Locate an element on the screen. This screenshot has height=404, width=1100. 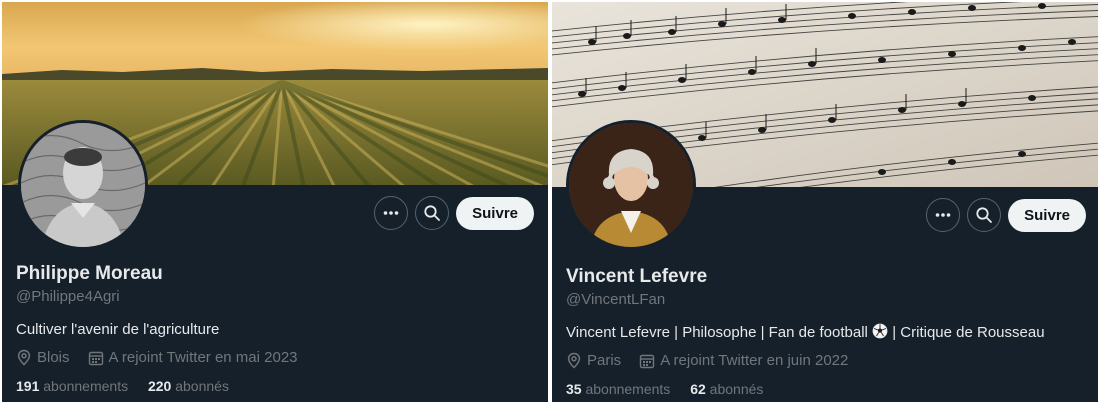
join-date: A rejoint Twitter en mai 2023 is located at coordinates (203, 357).